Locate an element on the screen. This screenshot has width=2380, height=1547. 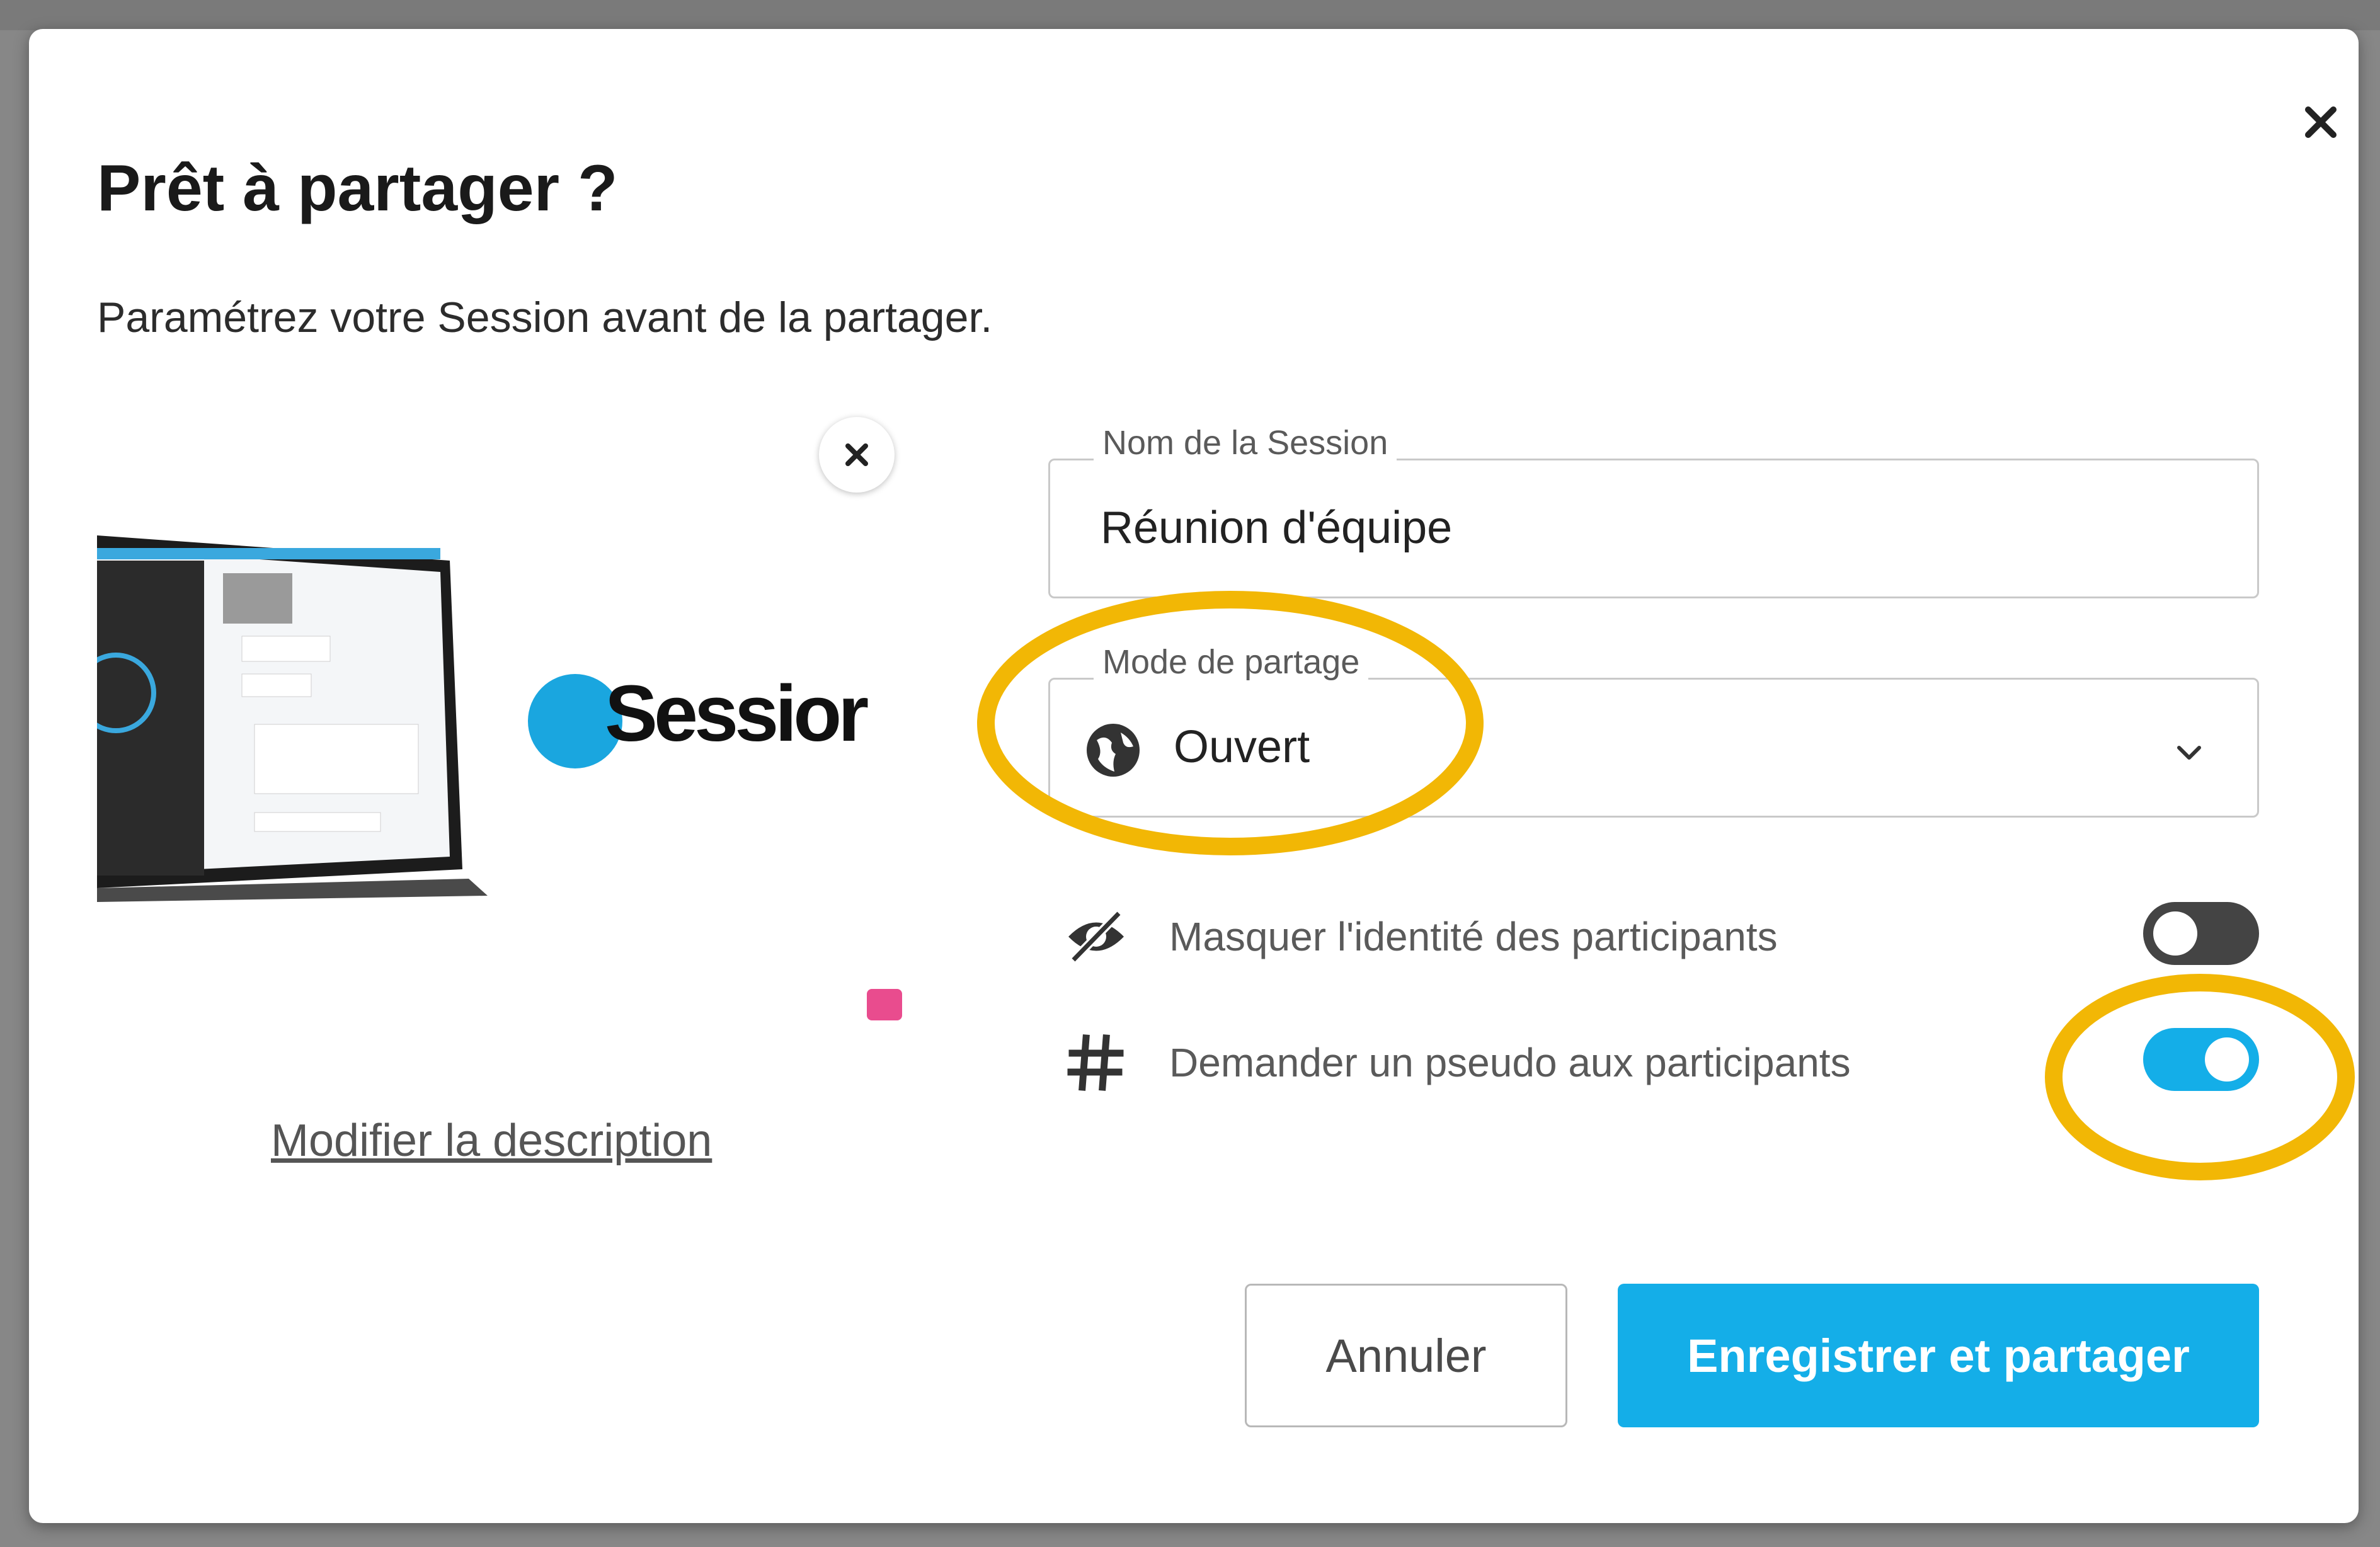
close-dialog-button is located at coordinates (2321, 122).